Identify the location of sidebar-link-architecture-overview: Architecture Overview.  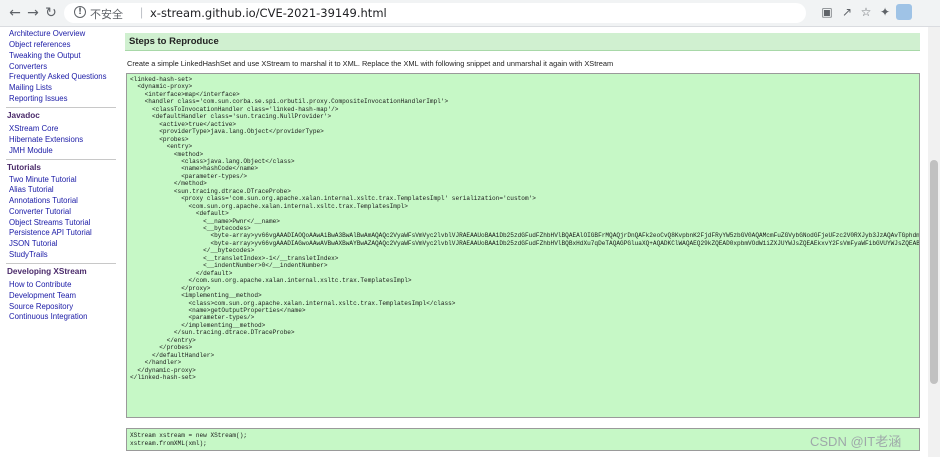
(47, 34).